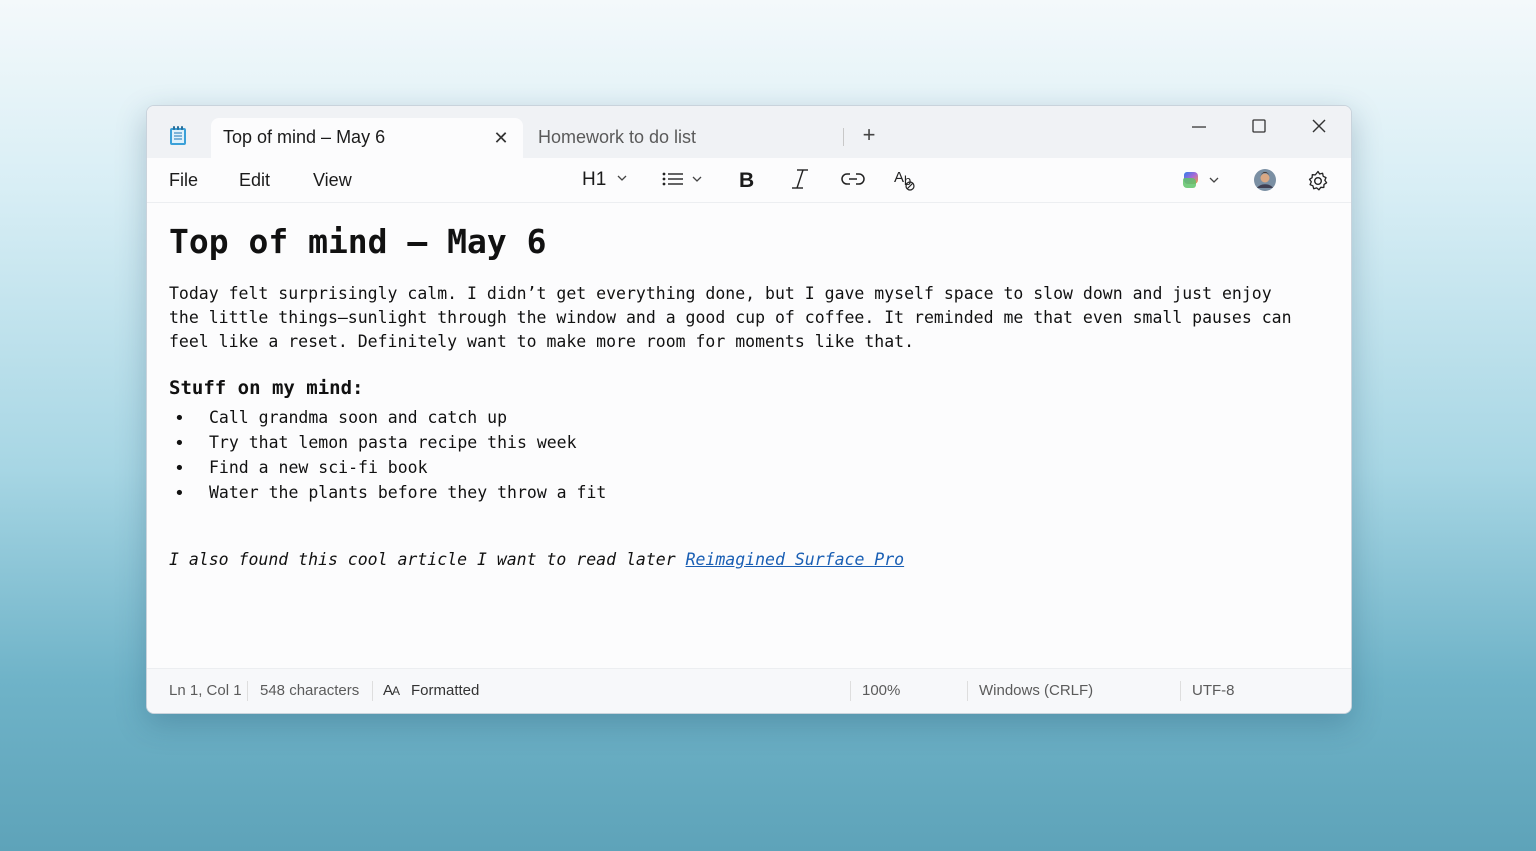 Image resolution: width=1536 pixels, height=851 pixels. I want to click on italic-icon, so click(801, 179).